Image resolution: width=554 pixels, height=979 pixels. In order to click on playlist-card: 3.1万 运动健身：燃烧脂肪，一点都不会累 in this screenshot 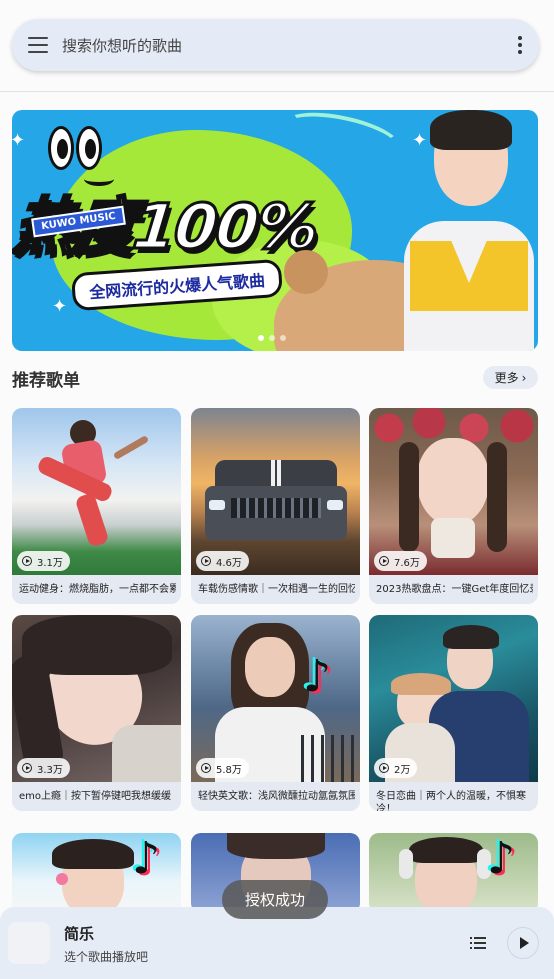, I will do `click(96, 506)`.